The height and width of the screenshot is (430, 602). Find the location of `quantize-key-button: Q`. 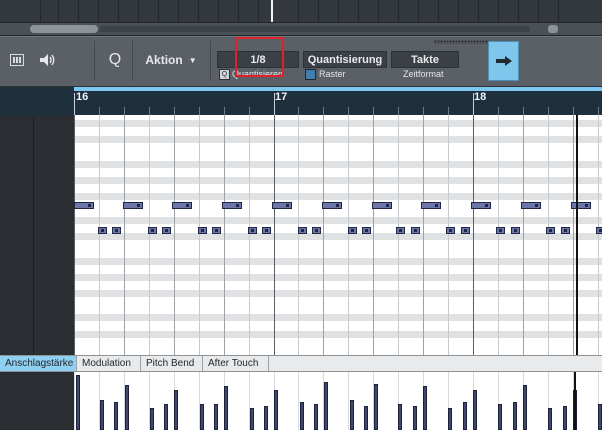

quantize-key-button: Q is located at coordinates (115, 60).